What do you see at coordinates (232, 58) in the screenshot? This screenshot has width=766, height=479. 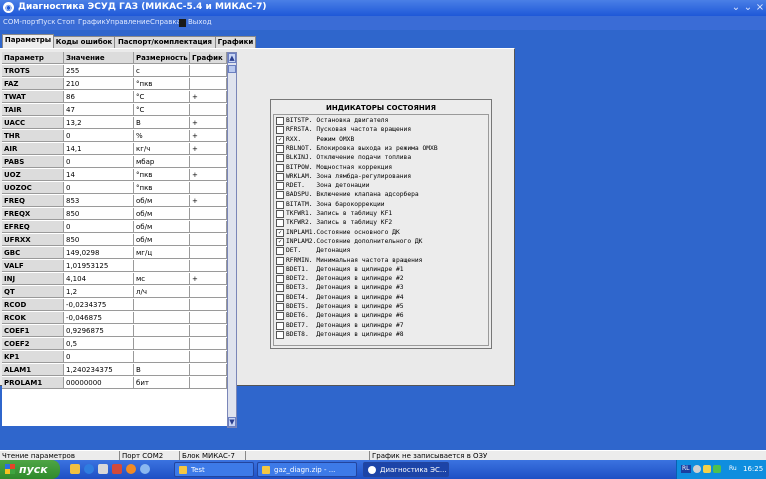 I see `scroll-up-button: ▲` at bounding box center [232, 58].